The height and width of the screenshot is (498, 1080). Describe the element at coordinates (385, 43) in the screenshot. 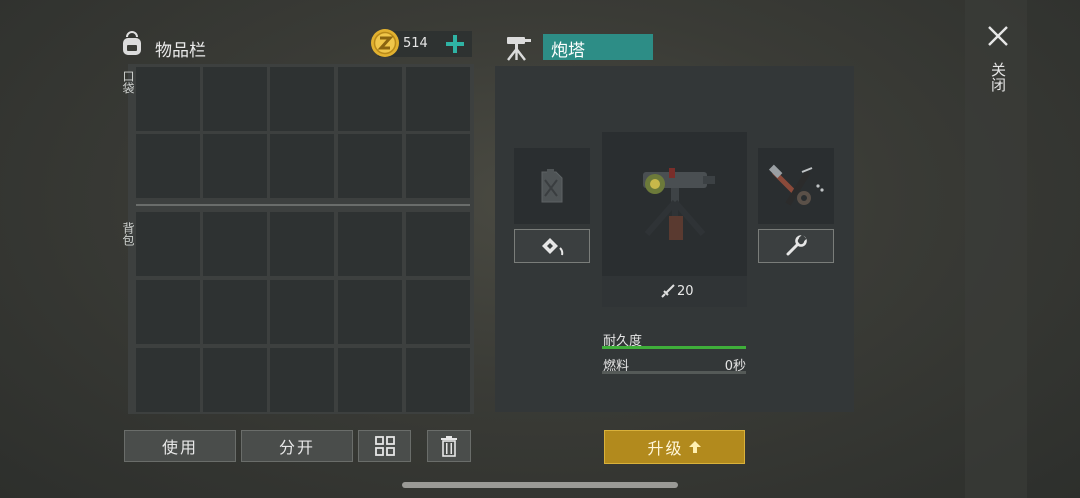

I see `coin-icon` at that location.